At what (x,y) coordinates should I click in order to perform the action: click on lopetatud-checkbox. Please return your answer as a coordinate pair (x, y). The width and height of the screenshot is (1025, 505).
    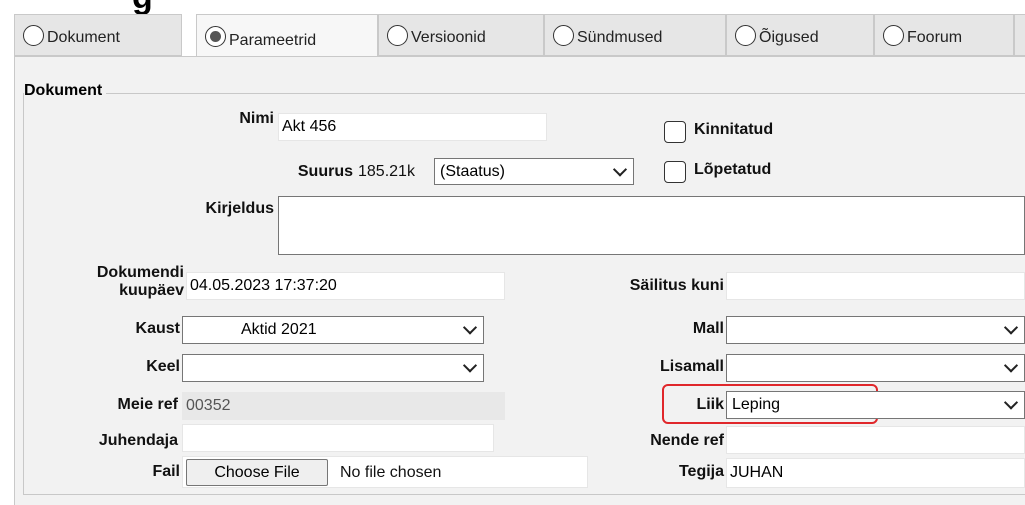
    Looking at the image, I should click on (675, 172).